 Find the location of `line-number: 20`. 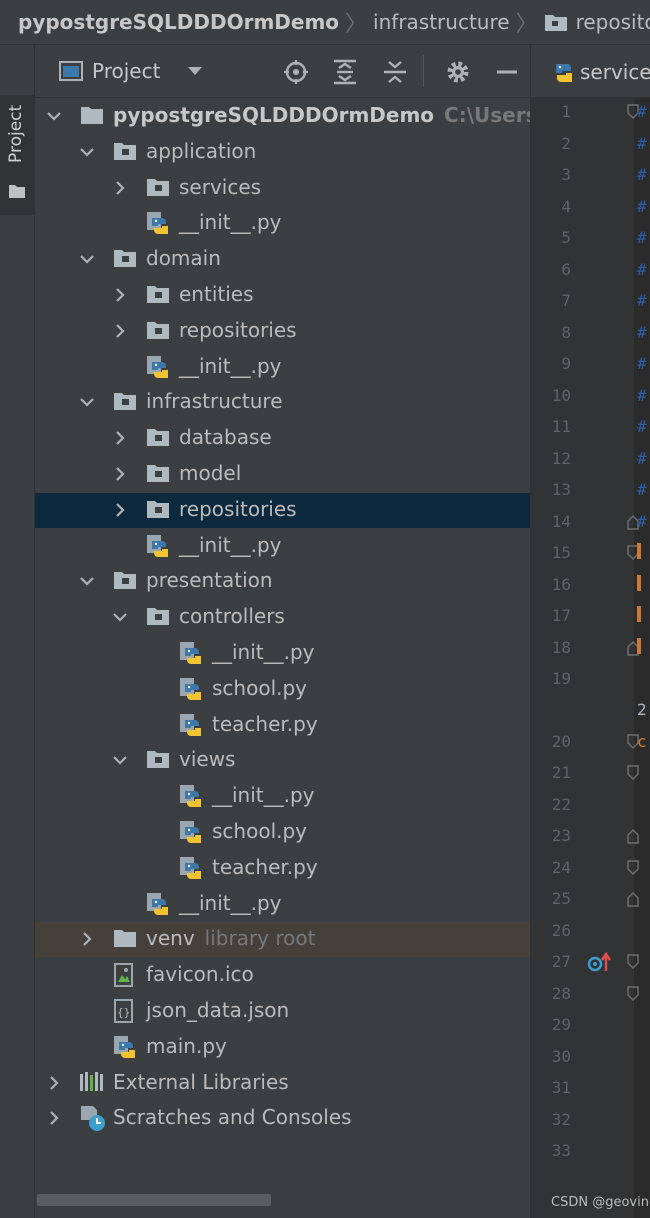

line-number: 20 is located at coordinates (561, 741).